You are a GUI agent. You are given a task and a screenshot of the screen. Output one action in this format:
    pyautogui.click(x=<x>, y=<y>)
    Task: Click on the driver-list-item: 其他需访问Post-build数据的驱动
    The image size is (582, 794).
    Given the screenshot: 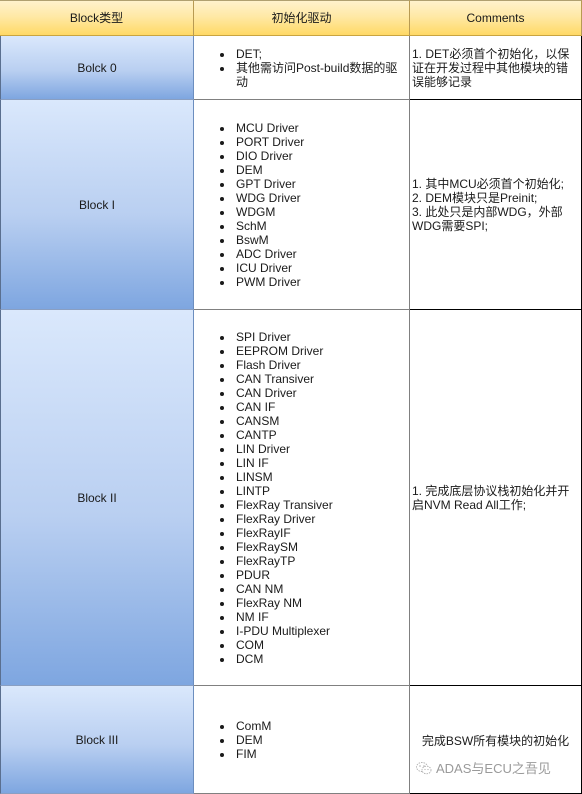 What is the action you would take?
    pyautogui.click(x=321, y=75)
    